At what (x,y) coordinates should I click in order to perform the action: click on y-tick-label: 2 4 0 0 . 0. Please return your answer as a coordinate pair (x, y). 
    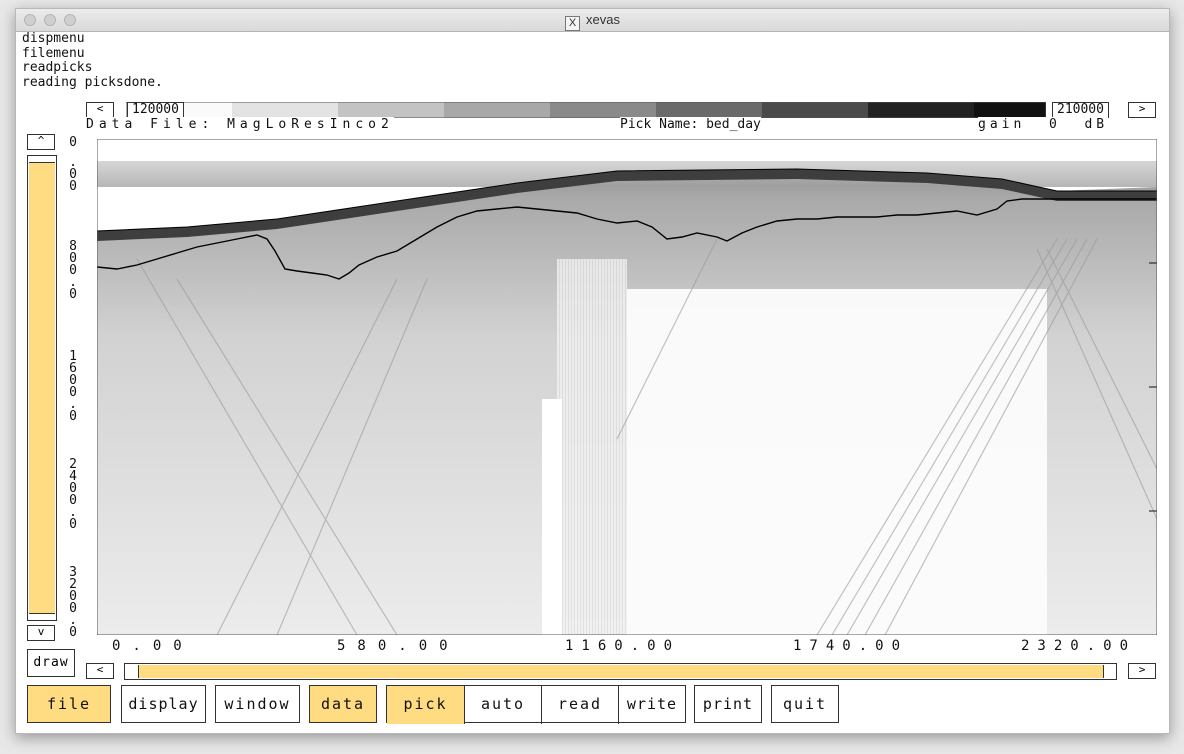
    Looking at the image, I should click on (73, 494).